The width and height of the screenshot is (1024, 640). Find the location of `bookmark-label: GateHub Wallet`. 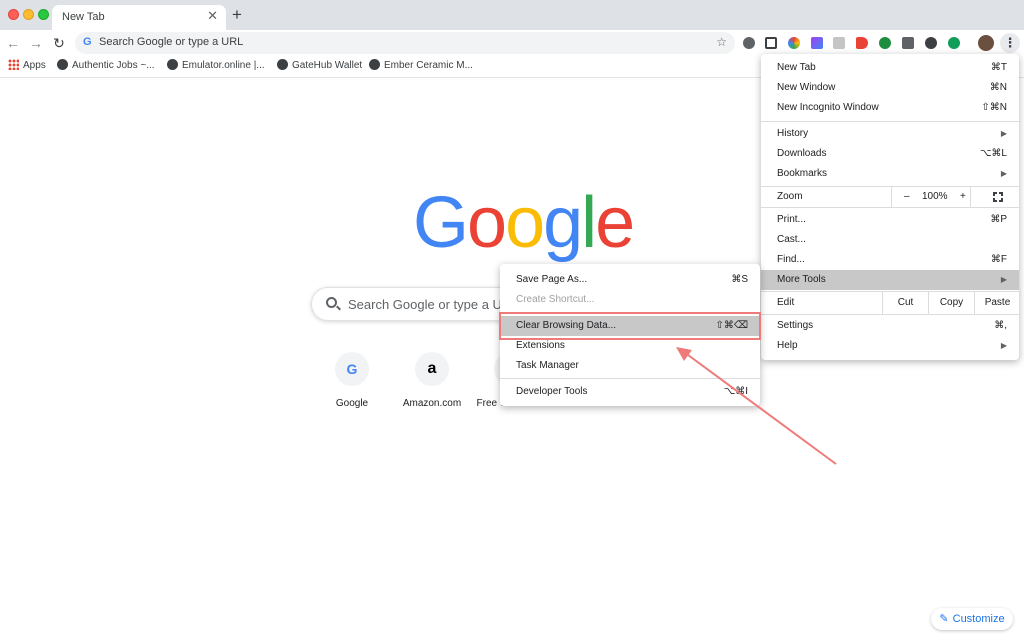

bookmark-label: GateHub Wallet is located at coordinates (327, 65).